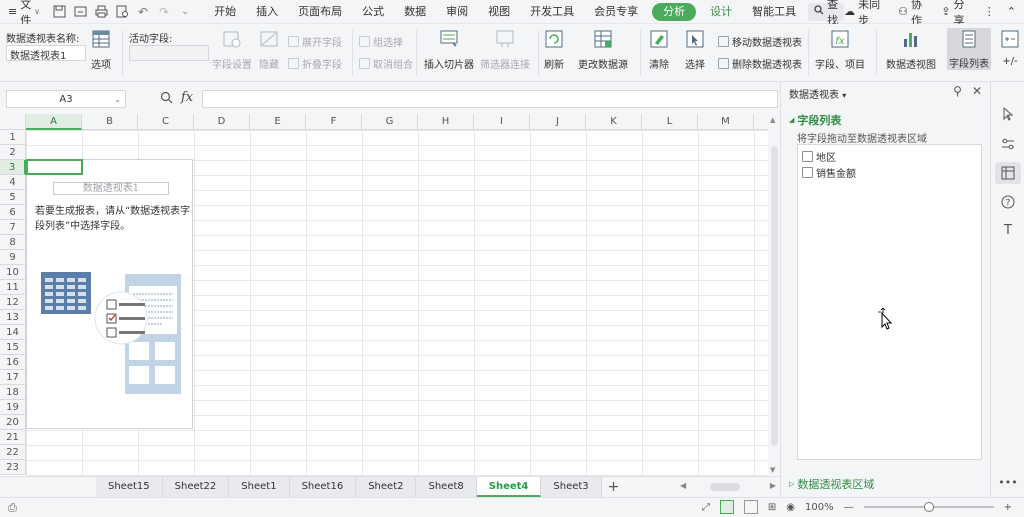 The width and height of the screenshot is (1024, 517). I want to click on export-icon, so click(80, 12).